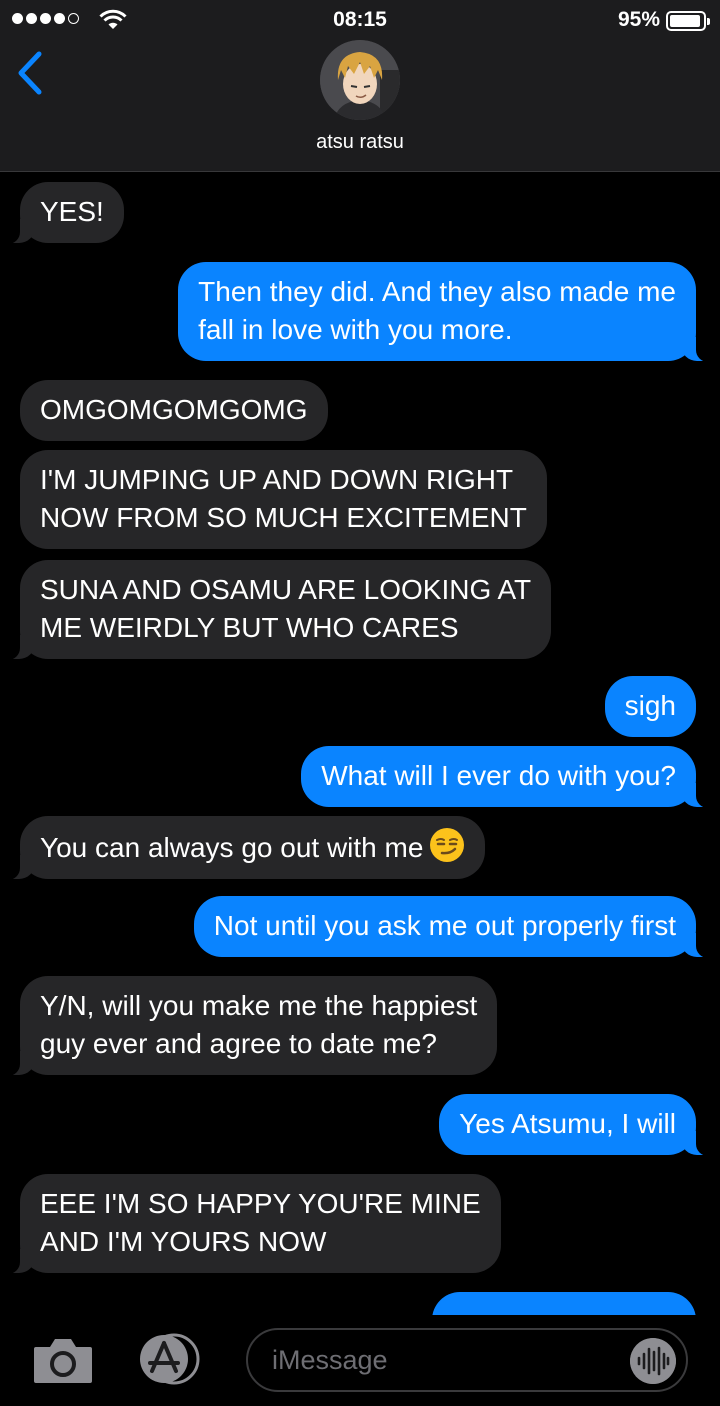 The image size is (720, 1406). Describe the element at coordinates (567, 1123) in the screenshot. I see `message-line: Yes Atsumu, I will` at that location.